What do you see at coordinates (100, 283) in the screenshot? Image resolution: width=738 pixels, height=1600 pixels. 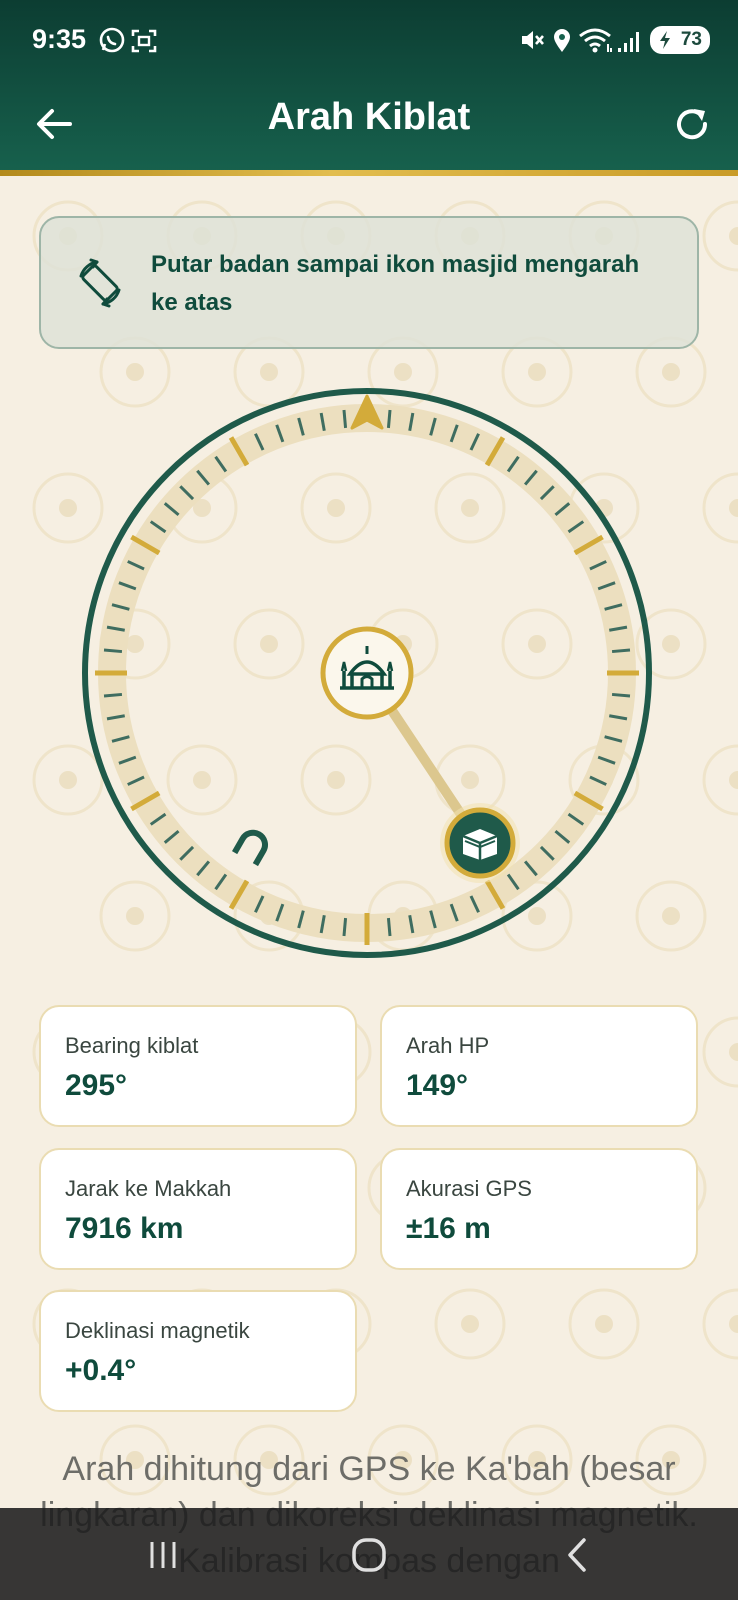 I see `rotate-device-icon` at bounding box center [100, 283].